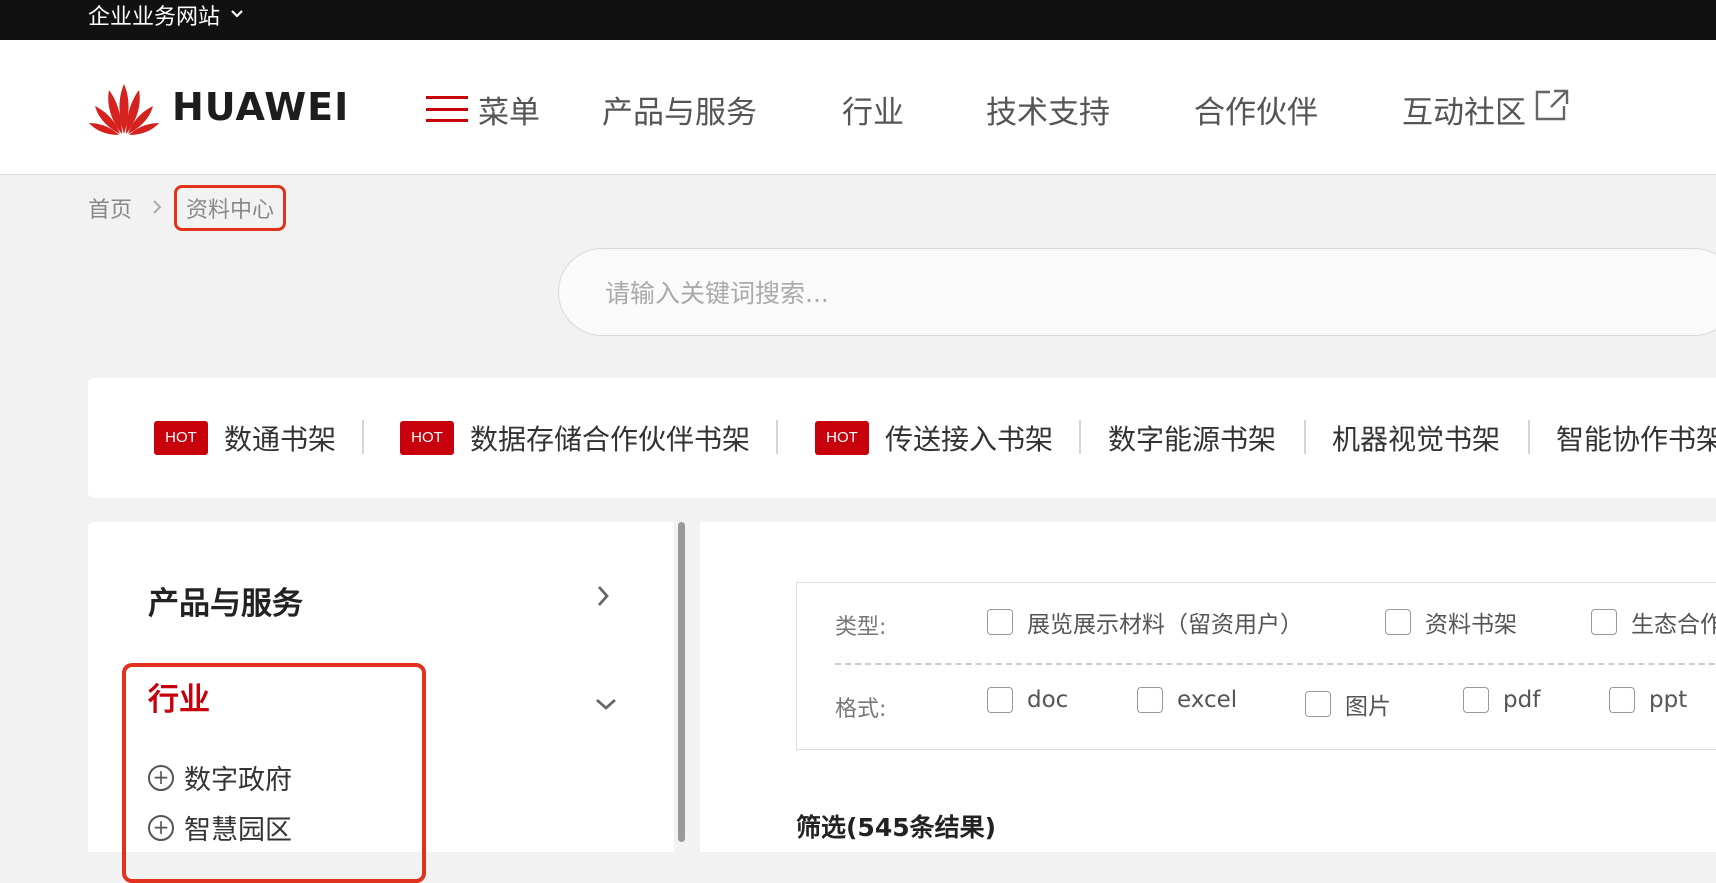 The height and width of the screenshot is (883, 1716). What do you see at coordinates (858, 20) in the screenshot?
I see `top-bar: 企业业务网站` at bounding box center [858, 20].